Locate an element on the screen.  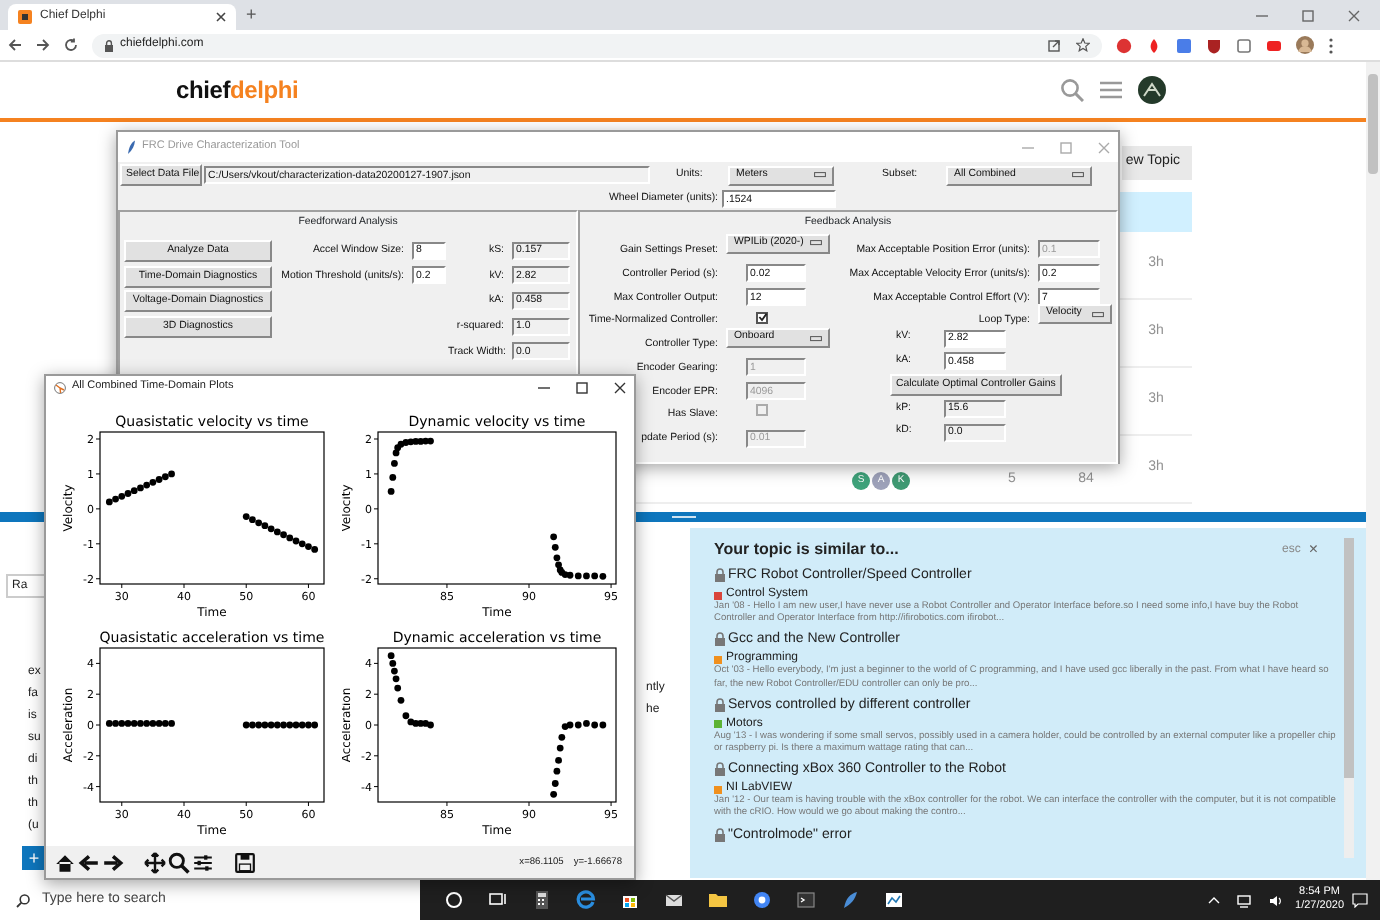
maximize-icon is located at coordinates (582, 387).